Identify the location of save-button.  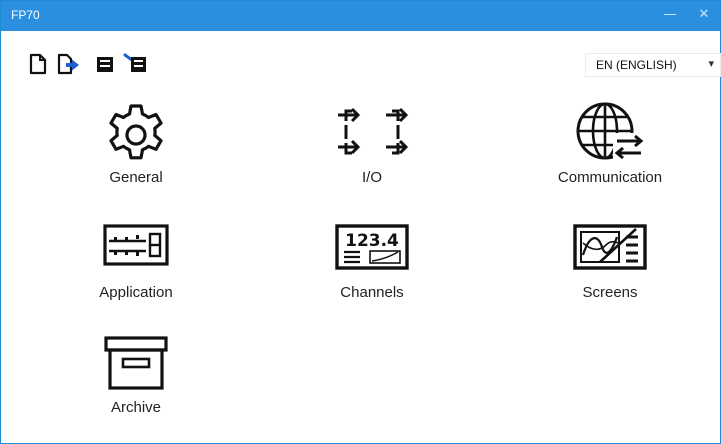
(105, 64).